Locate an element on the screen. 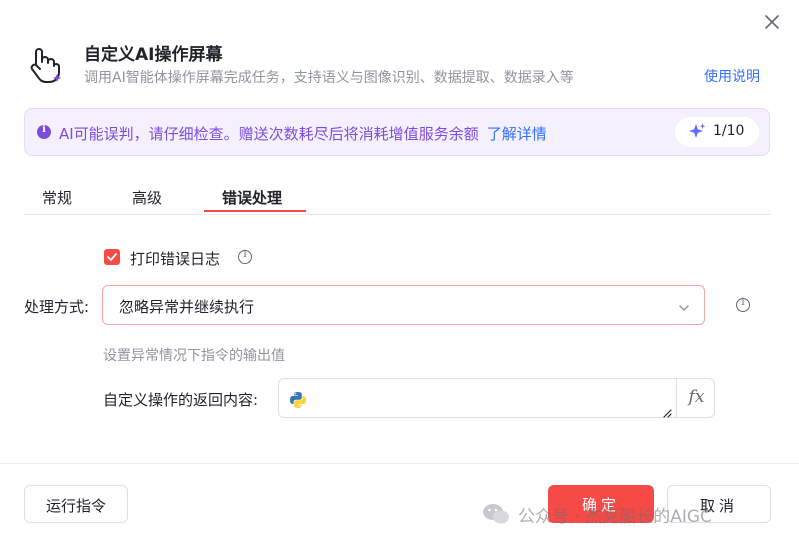 The height and width of the screenshot is (545, 799). quota-badge: 1/10 is located at coordinates (717, 132).